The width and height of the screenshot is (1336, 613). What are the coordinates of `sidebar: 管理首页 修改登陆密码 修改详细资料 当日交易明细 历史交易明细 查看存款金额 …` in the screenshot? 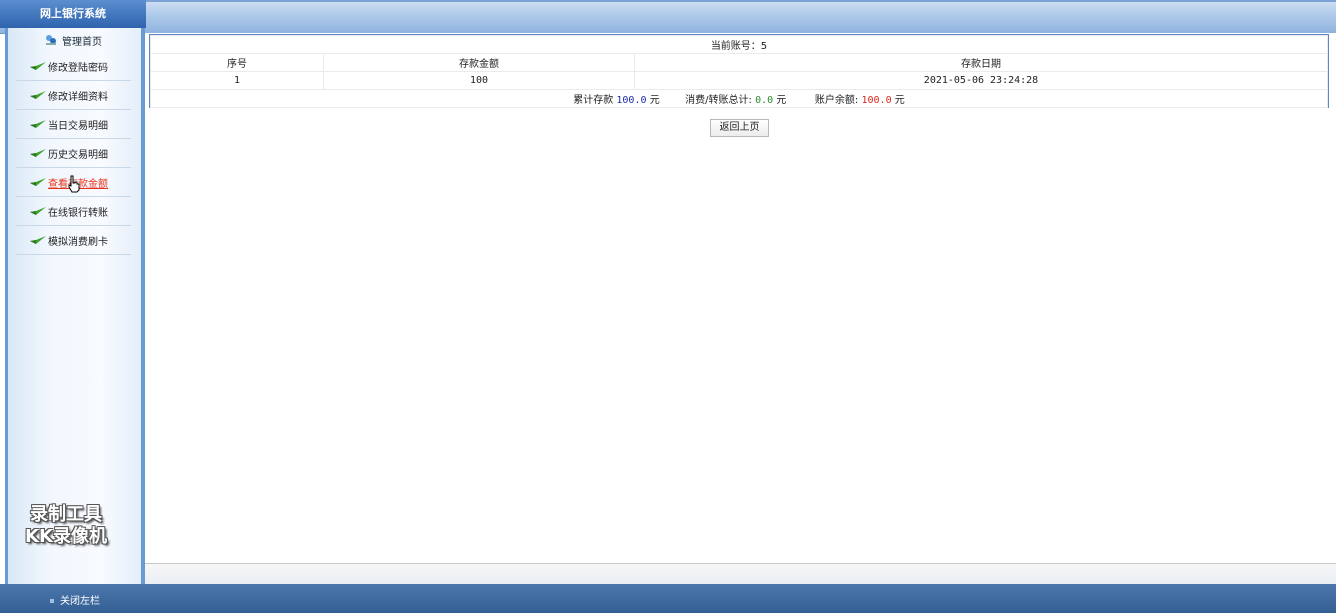 It's located at (75, 306).